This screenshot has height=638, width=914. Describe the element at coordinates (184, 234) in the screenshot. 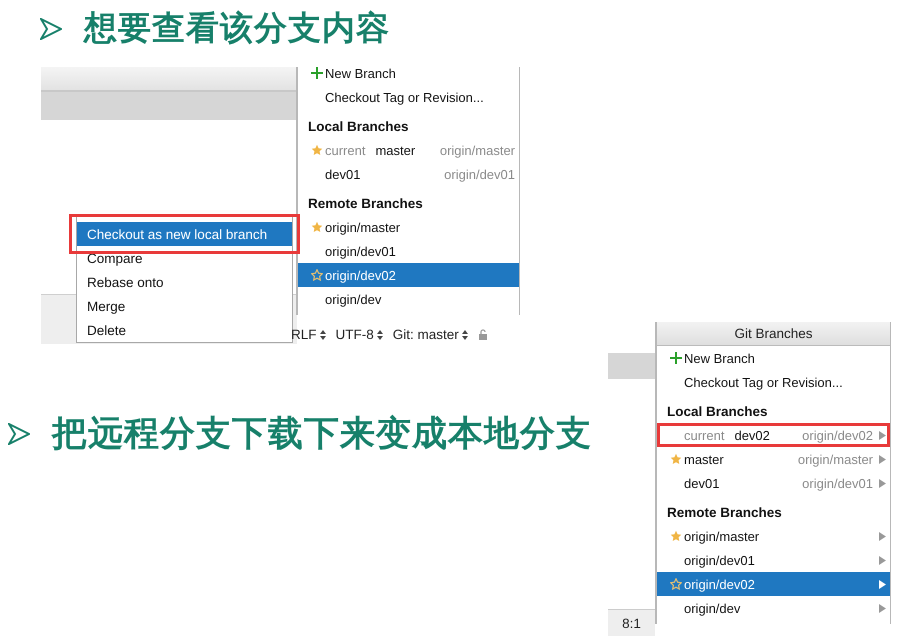

I see `menu-item: Checkout as new local branch` at that location.